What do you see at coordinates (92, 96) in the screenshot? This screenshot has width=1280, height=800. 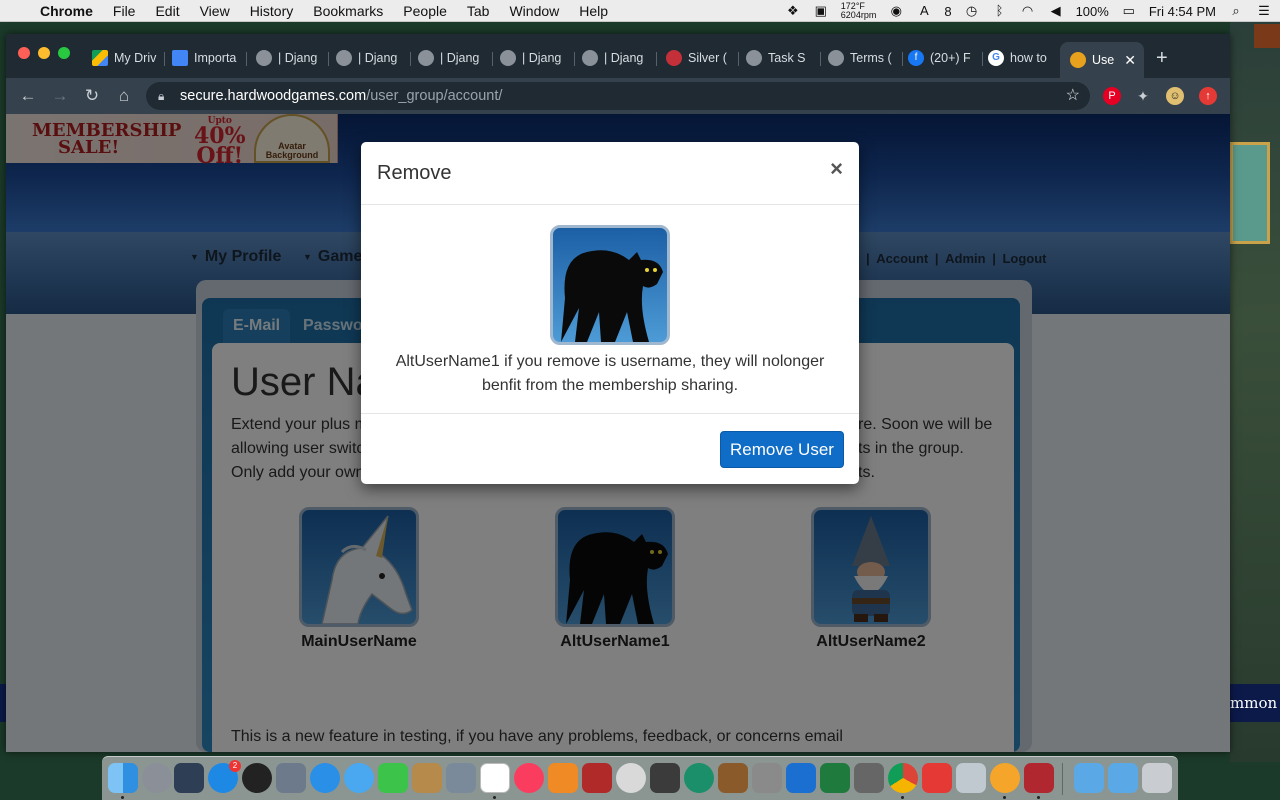 I see `reload-icon: ↻` at bounding box center [92, 96].